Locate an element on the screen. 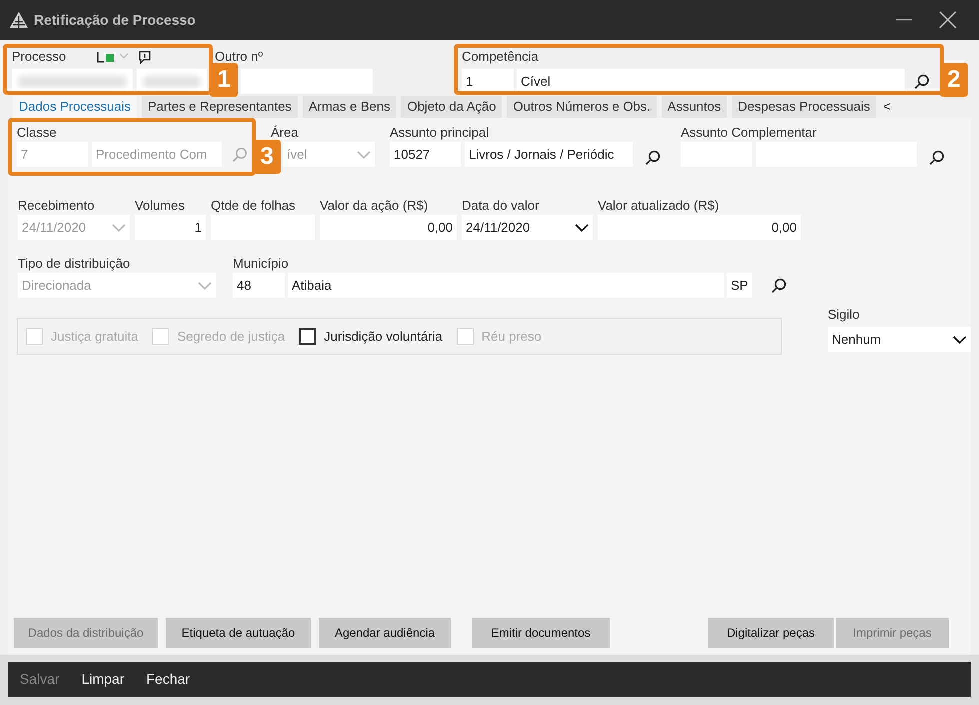  button: Agendar audiência is located at coordinates (385, 633).